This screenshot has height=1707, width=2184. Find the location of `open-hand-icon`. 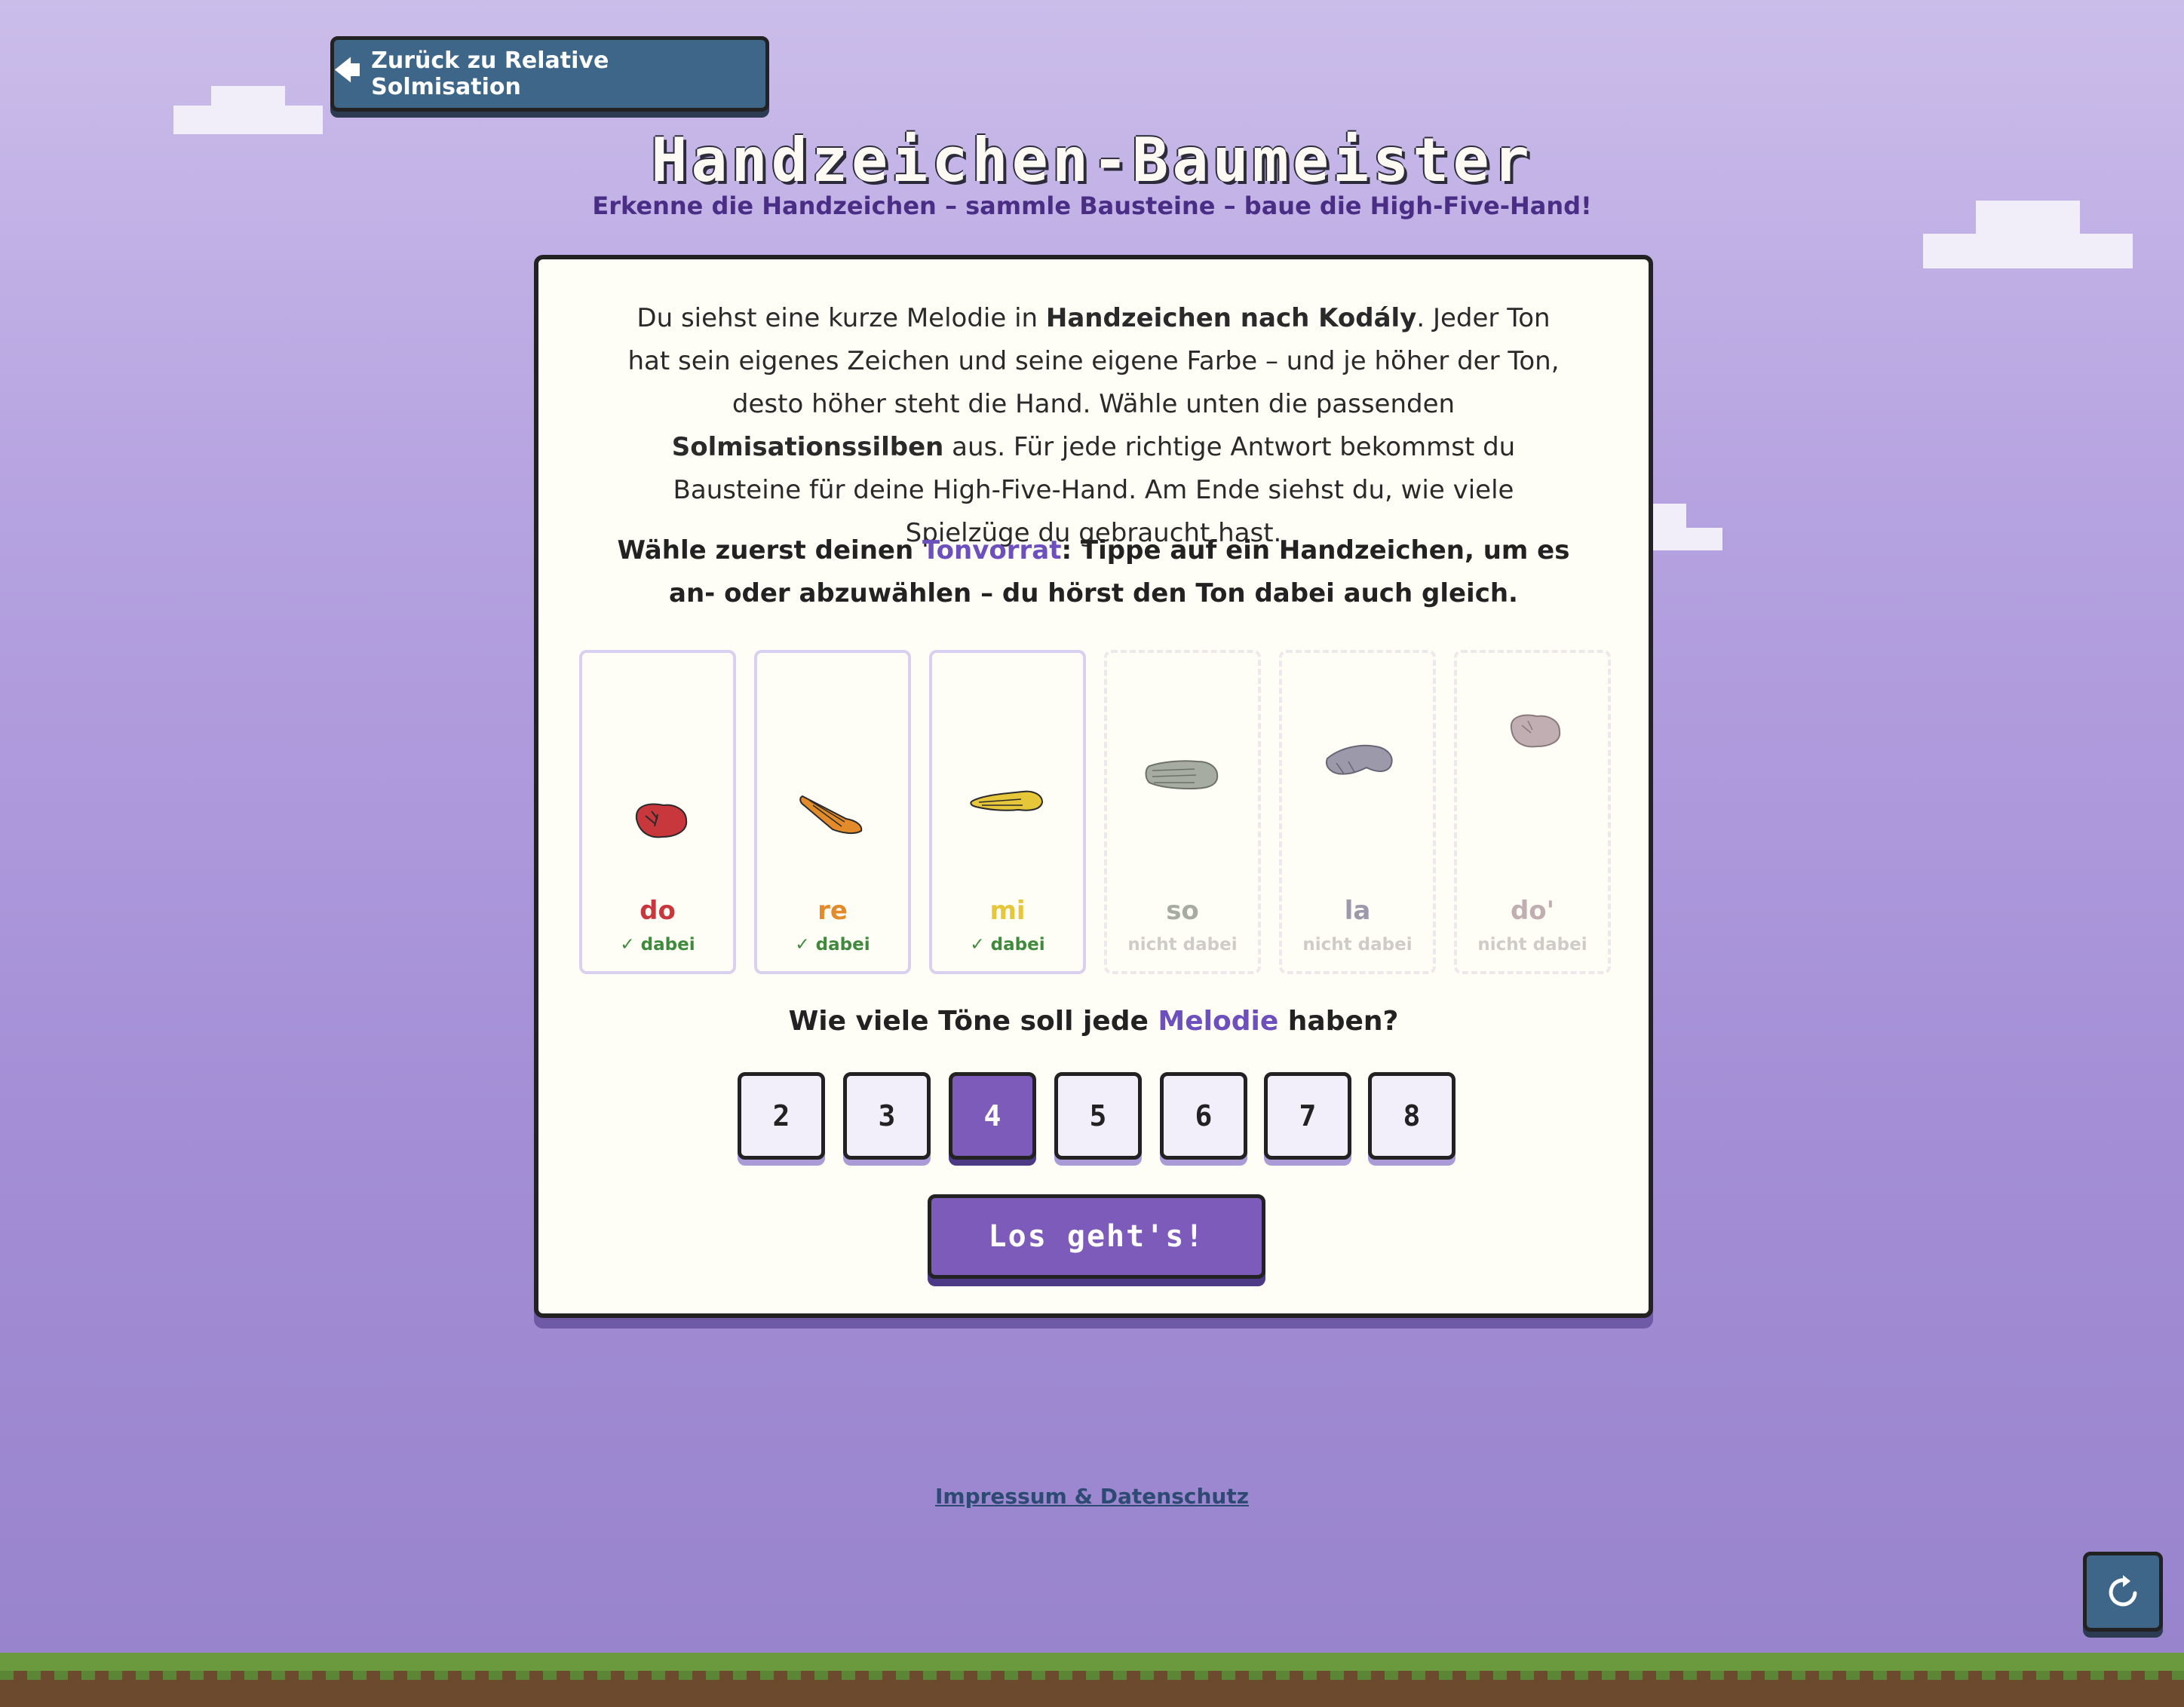

open-hand-icon is located at coordinates (1182, 775).